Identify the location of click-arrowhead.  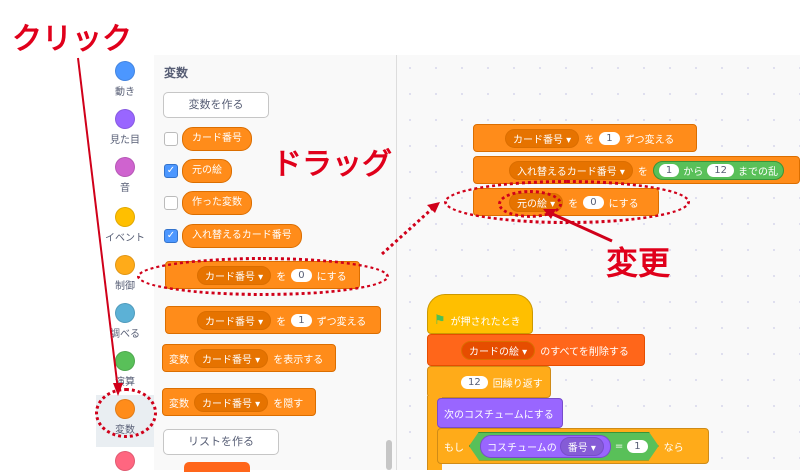
(118, 389).